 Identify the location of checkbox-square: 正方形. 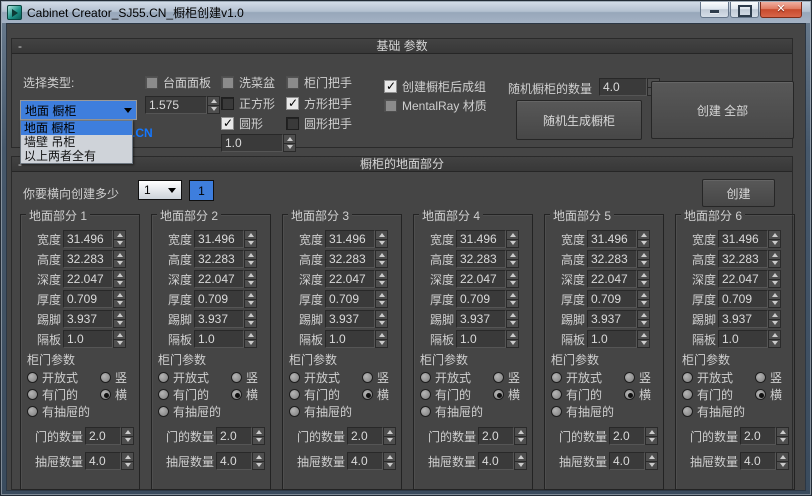
(248, 103).